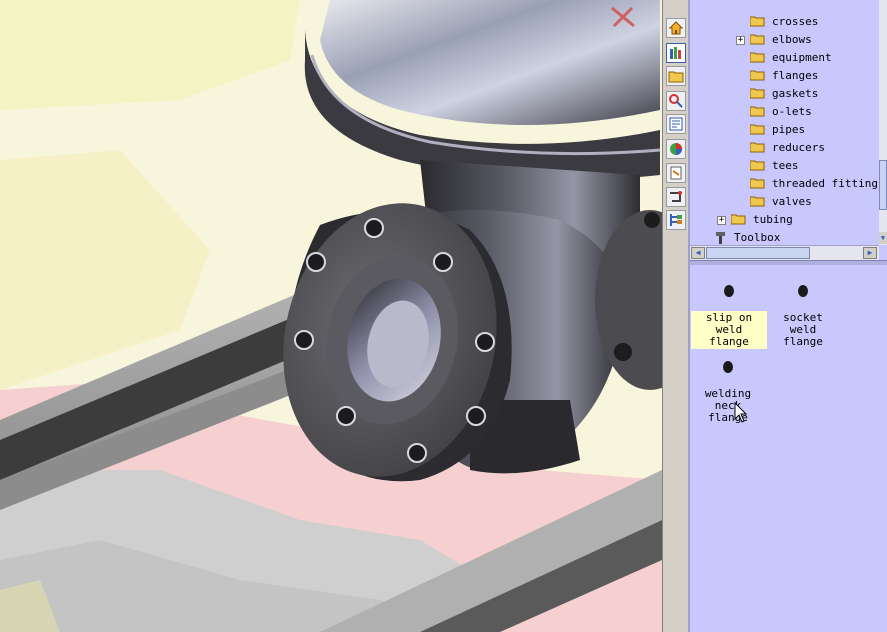 The image size is (887, 632). Describe the element at coordinates (720, 238) in the screenshot. I see `toolbox-icon` at that location.